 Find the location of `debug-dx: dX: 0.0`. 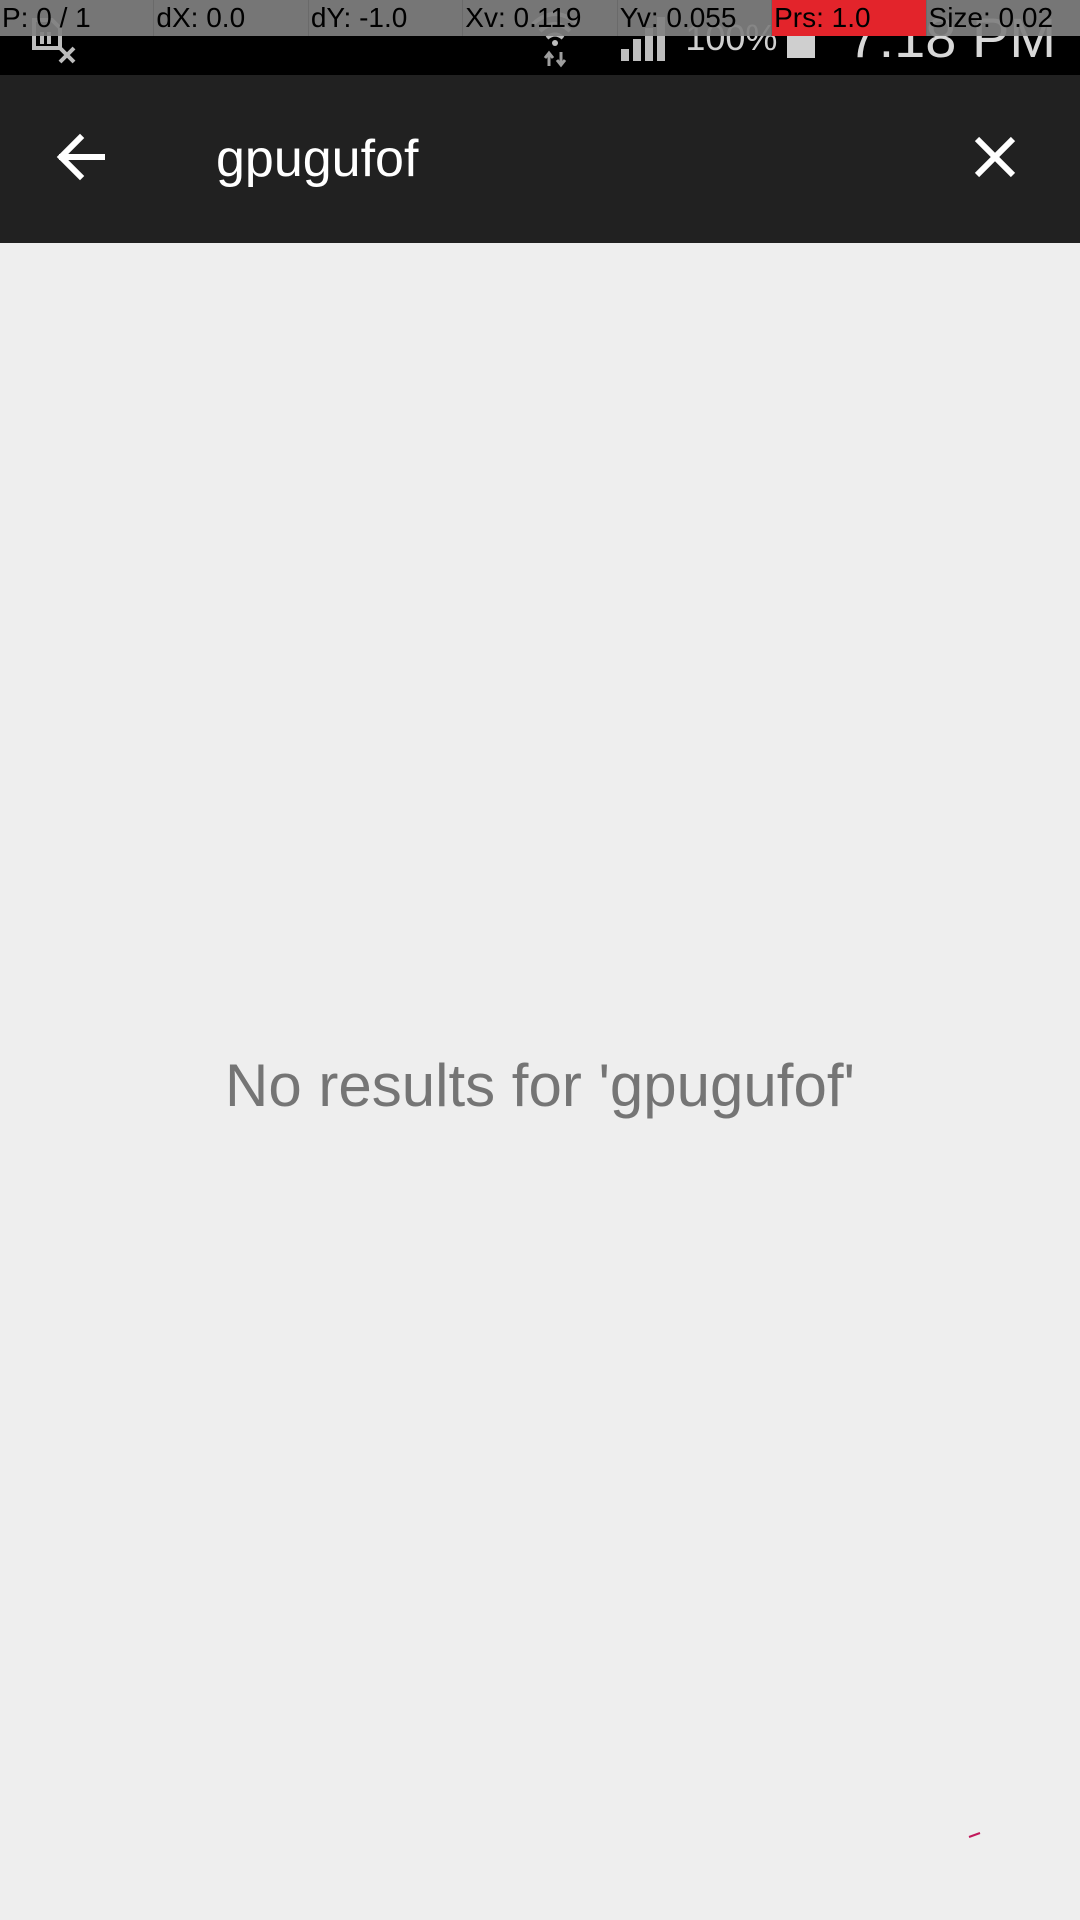

debug-dx: dX: 0.0 is located at coordinates (231, 18).